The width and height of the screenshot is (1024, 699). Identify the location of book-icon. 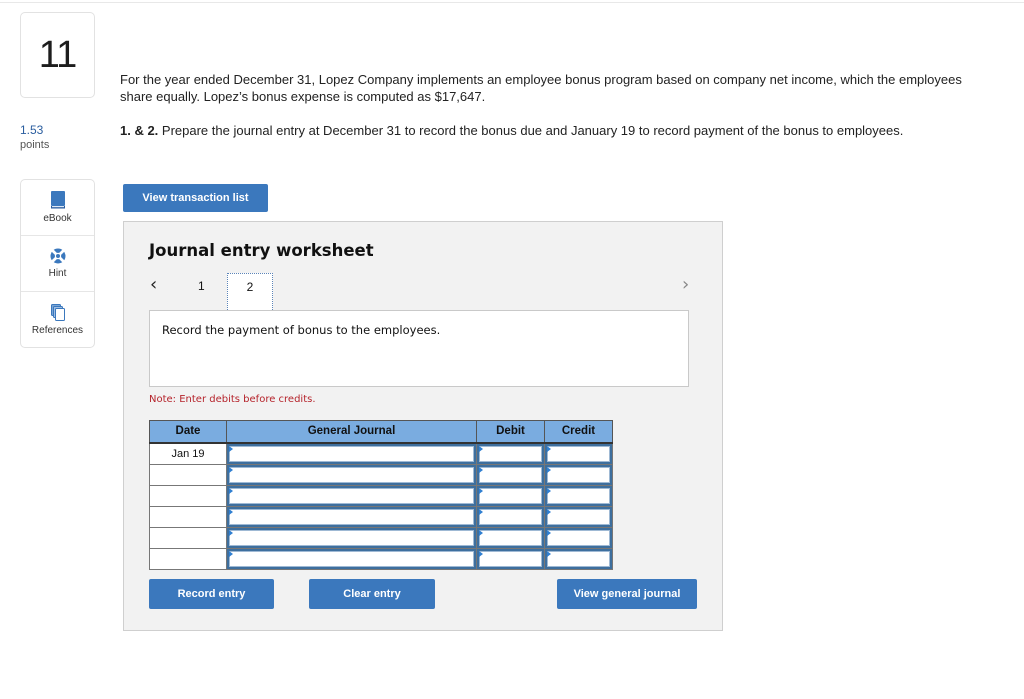
(58, 200).